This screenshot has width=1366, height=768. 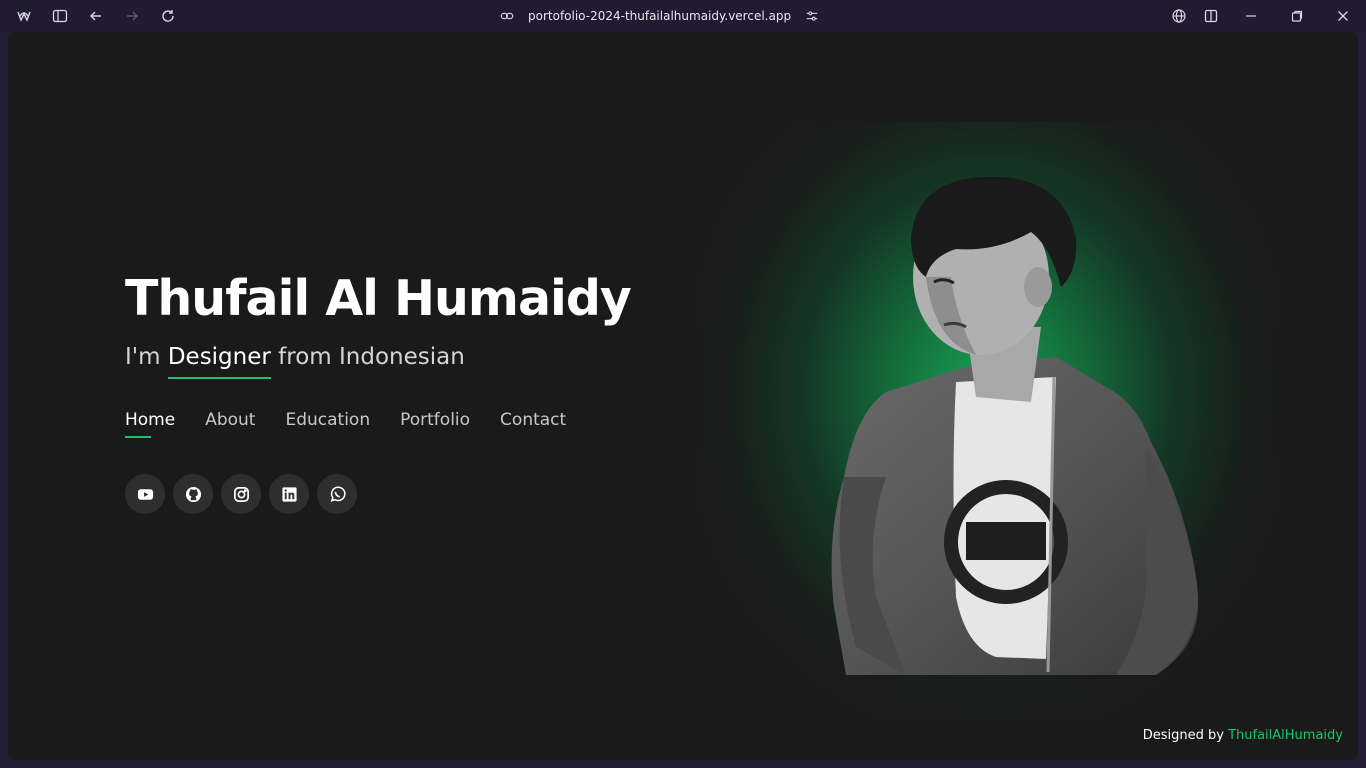 What do you see at coordinates (219, 361) in the screenshot?
I see `subtitle-highlight: Designer` at bounding box center [219, 361].